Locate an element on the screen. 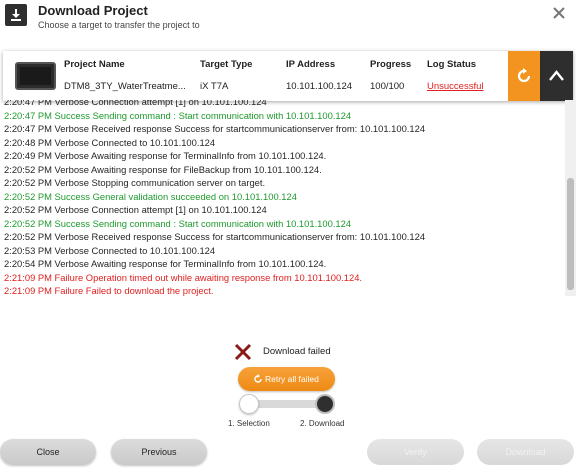 This screenshot has width=576, height=470. close-icon is located at coordinates (559, 13).